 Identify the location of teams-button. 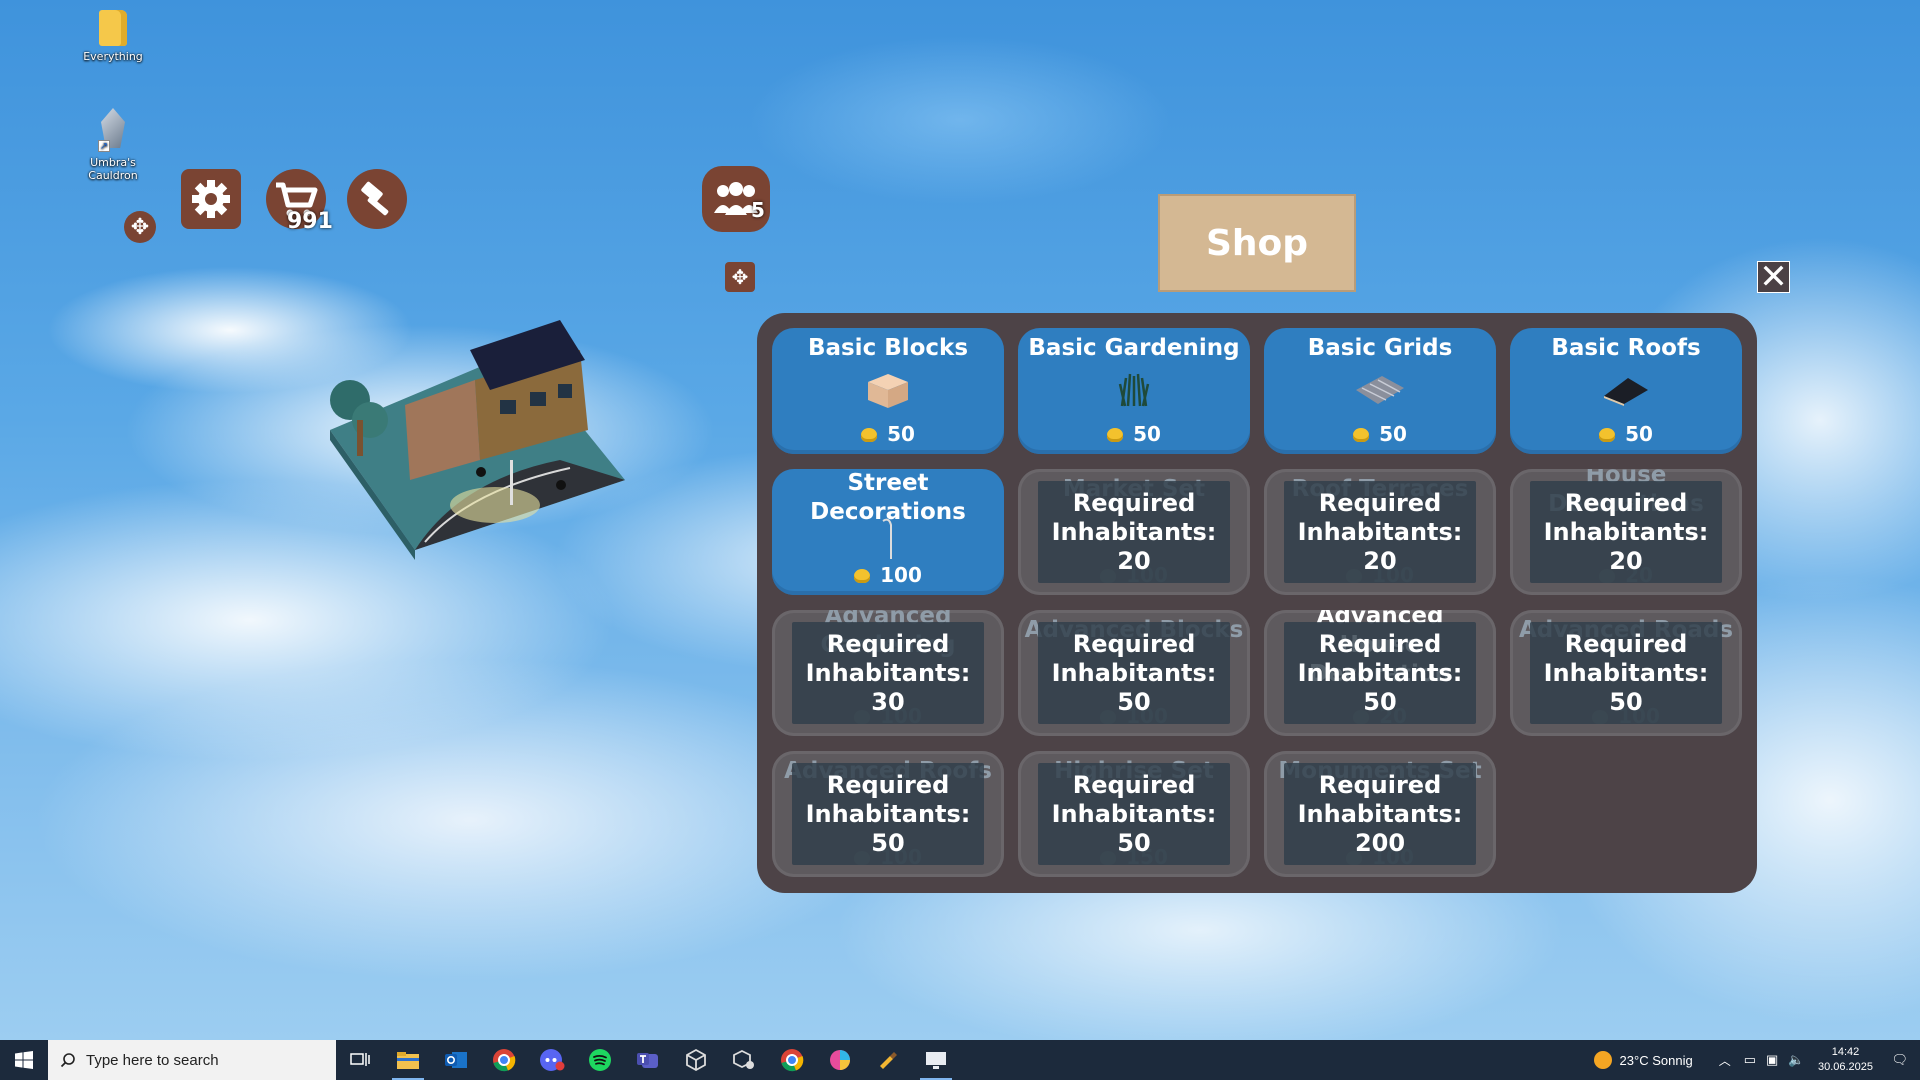
(648, 1060).